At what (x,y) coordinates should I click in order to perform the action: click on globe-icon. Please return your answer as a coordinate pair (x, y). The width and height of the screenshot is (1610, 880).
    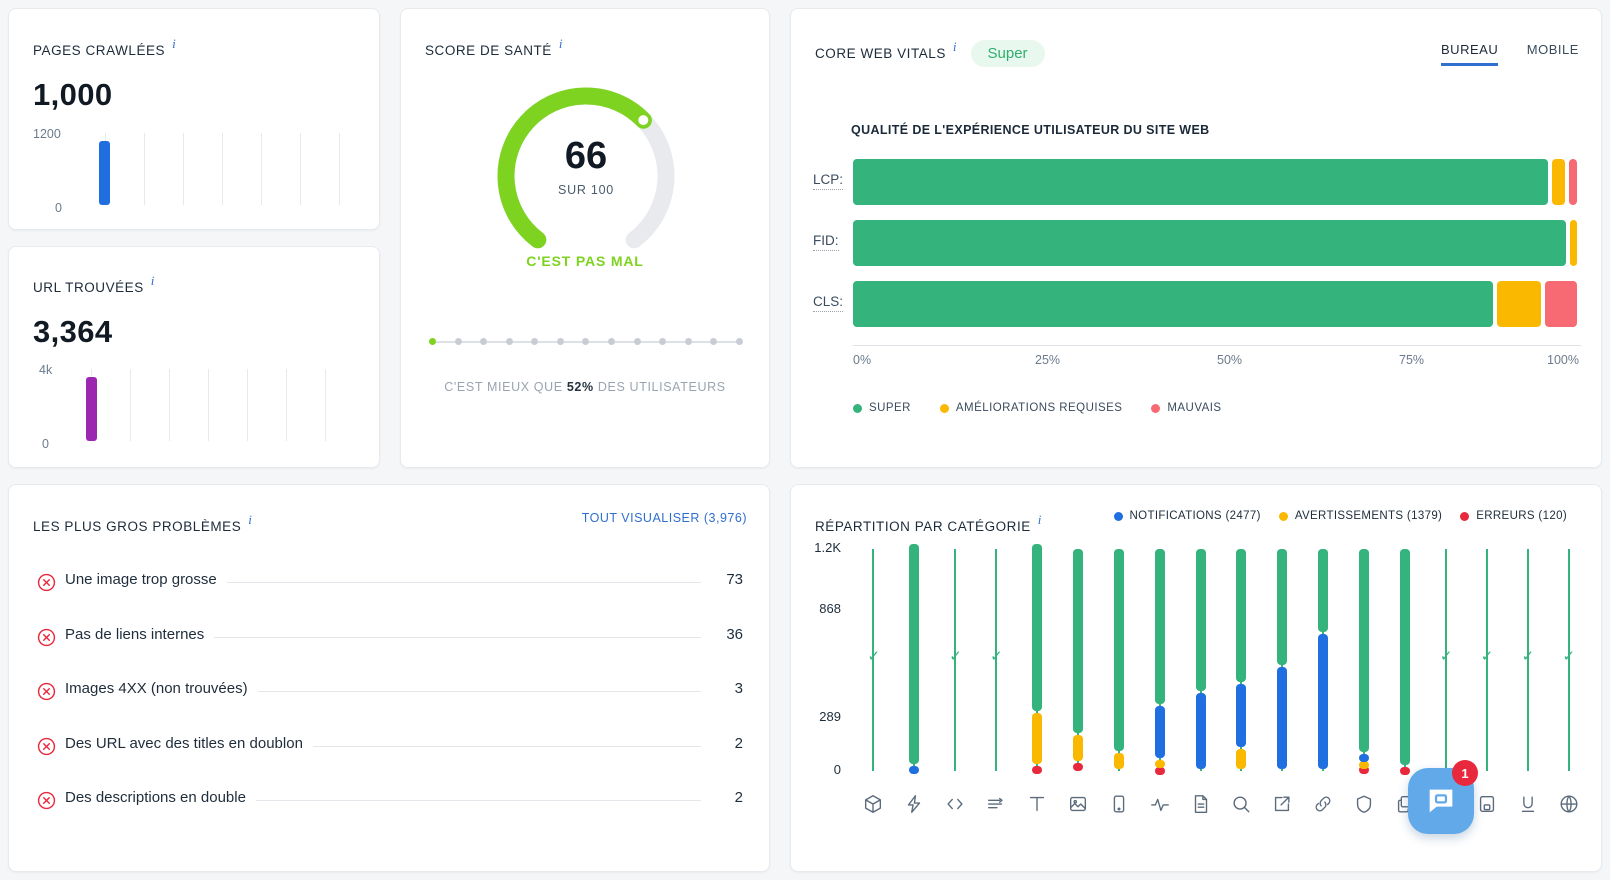
    Looking at the image, I should click on (1569, 806).